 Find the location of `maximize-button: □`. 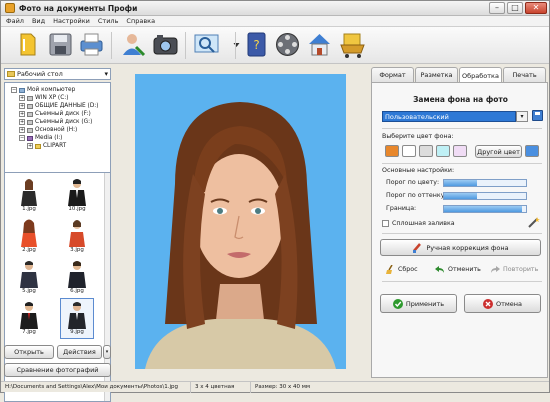

maximize-button: □ is located at coordinates (515, 8).